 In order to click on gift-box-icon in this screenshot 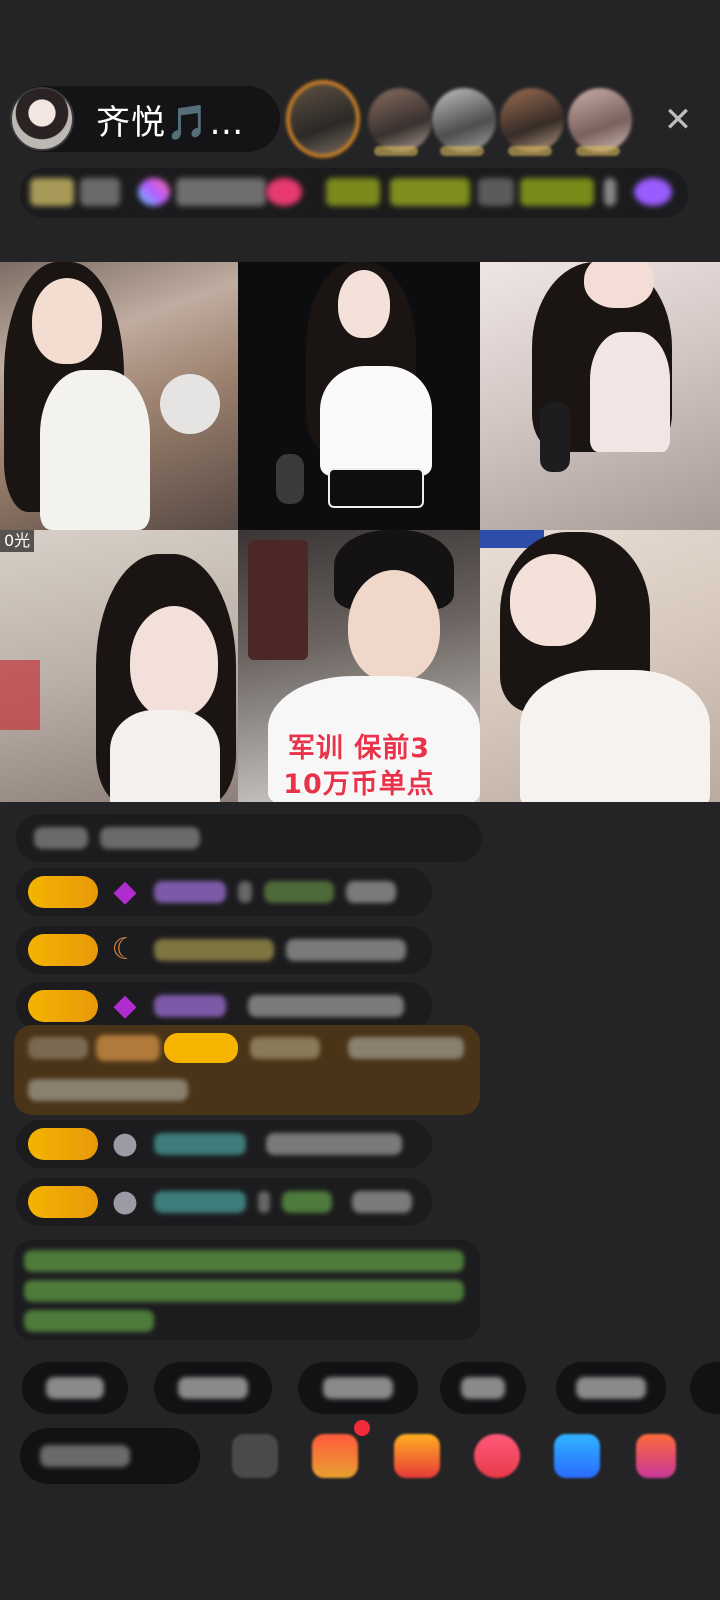, I will do `click(335, 1456)`.